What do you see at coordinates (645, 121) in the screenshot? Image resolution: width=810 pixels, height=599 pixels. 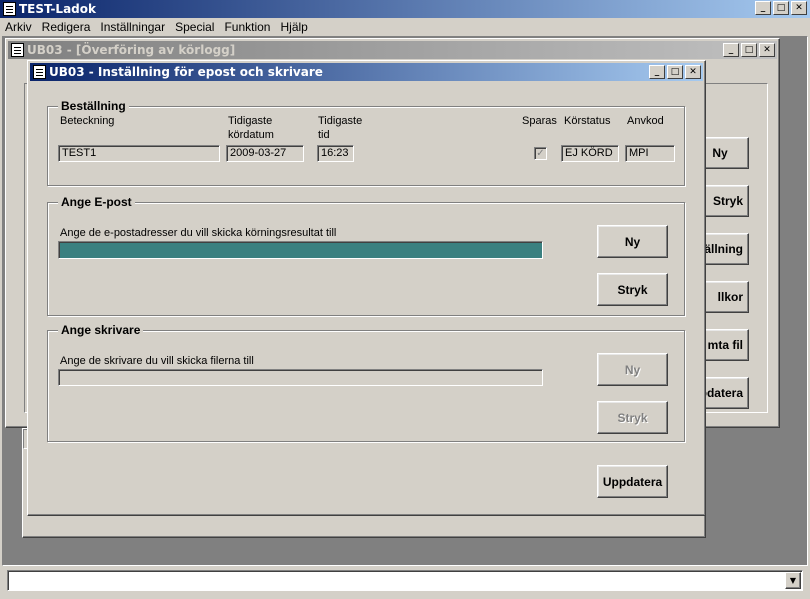 I see `col-anvkod: Anvkod` at bounding box center [645, 121].